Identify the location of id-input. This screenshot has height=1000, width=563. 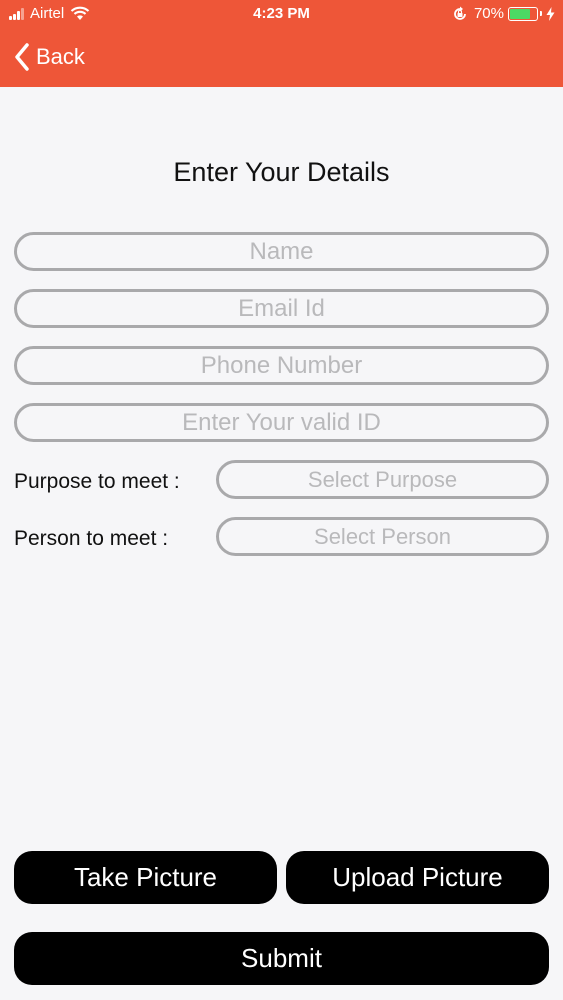
(281, 422).